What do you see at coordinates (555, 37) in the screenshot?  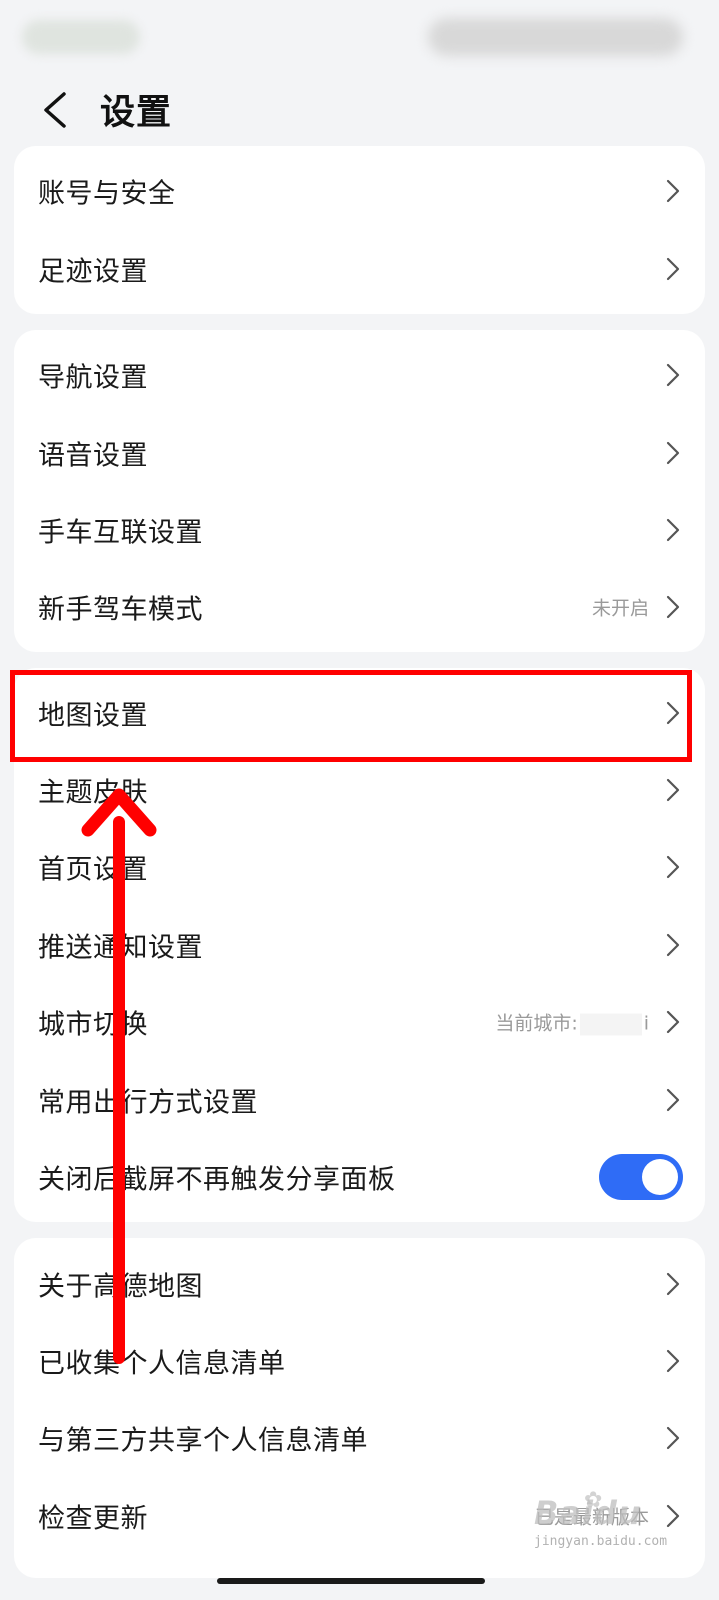 I see `status-icons-blurred` at bounding box center [555, 37].